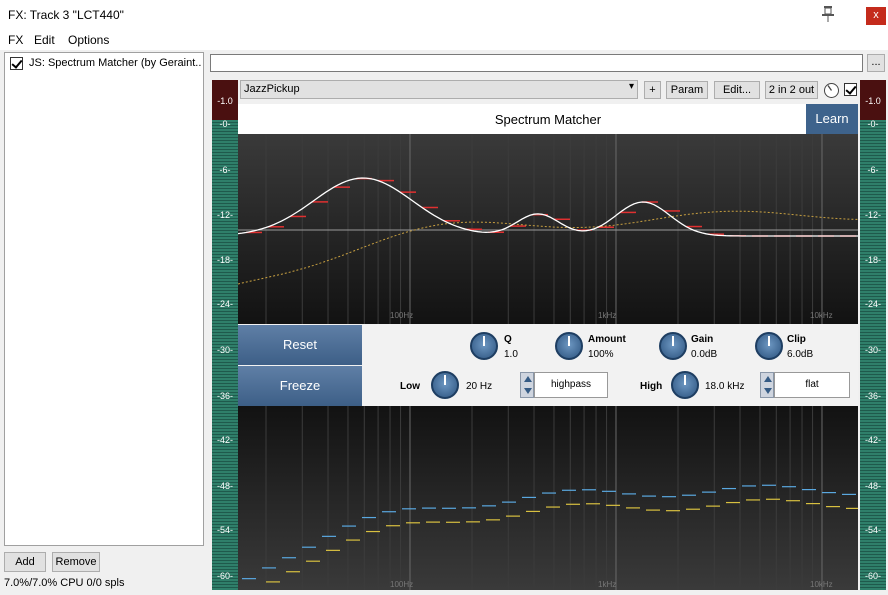  I want to click on gain-knob, so click(673, 346).